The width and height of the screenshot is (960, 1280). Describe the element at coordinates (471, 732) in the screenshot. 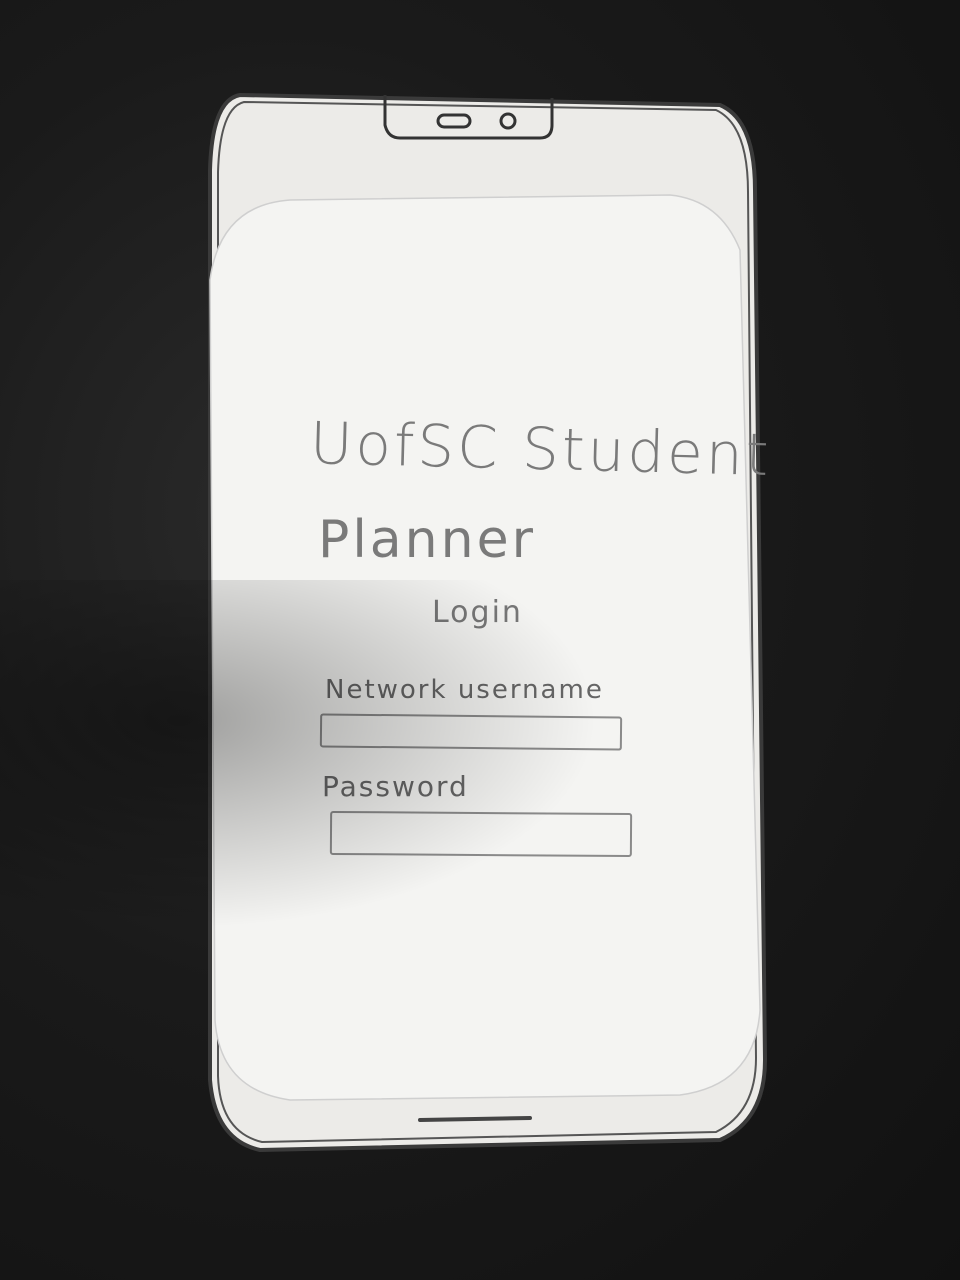

I see `username-input` at that location.